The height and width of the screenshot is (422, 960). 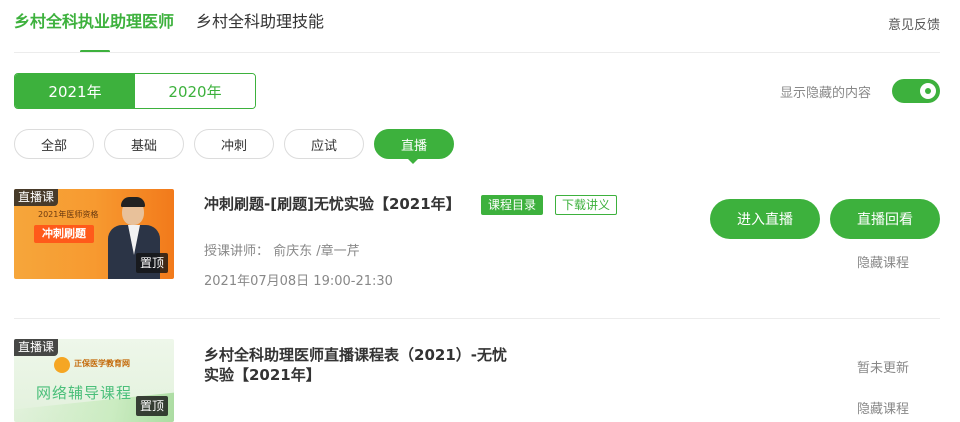 I want to click on not-updated-status: 暂未更新, so click(x=883, y=368).